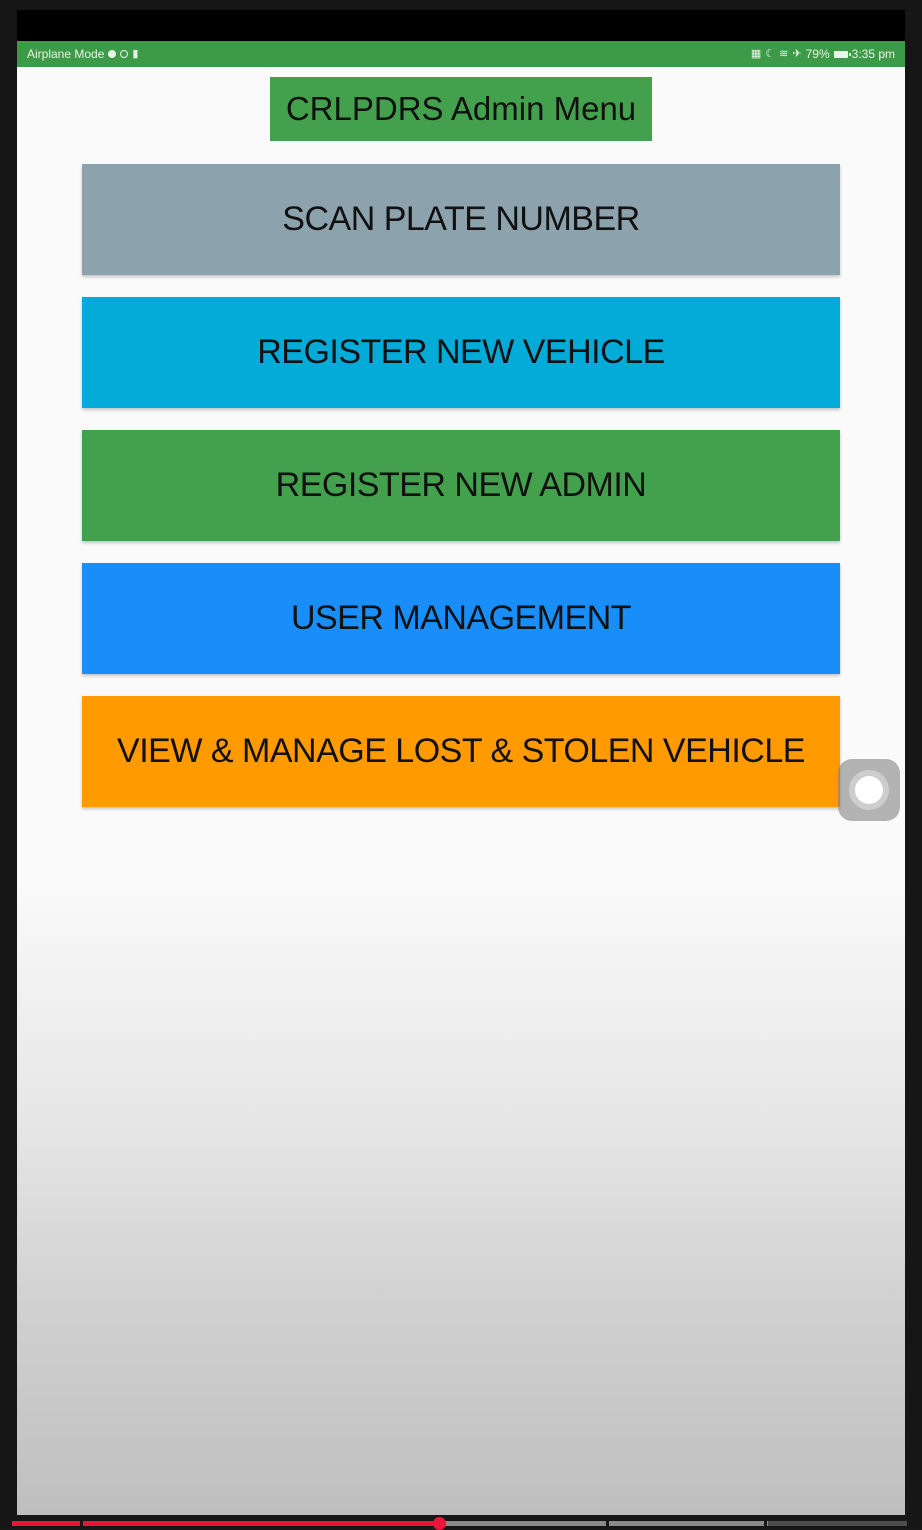  Describe the element at coordinates (124, 54) in the screenshot. I see `circle-icon` at that location.